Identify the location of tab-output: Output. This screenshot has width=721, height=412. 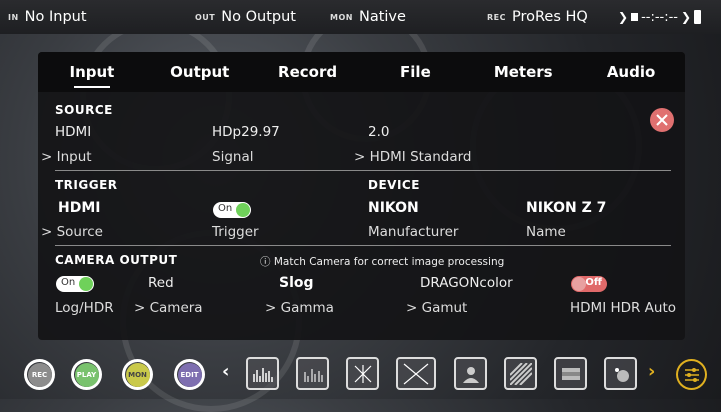
(200, 72).